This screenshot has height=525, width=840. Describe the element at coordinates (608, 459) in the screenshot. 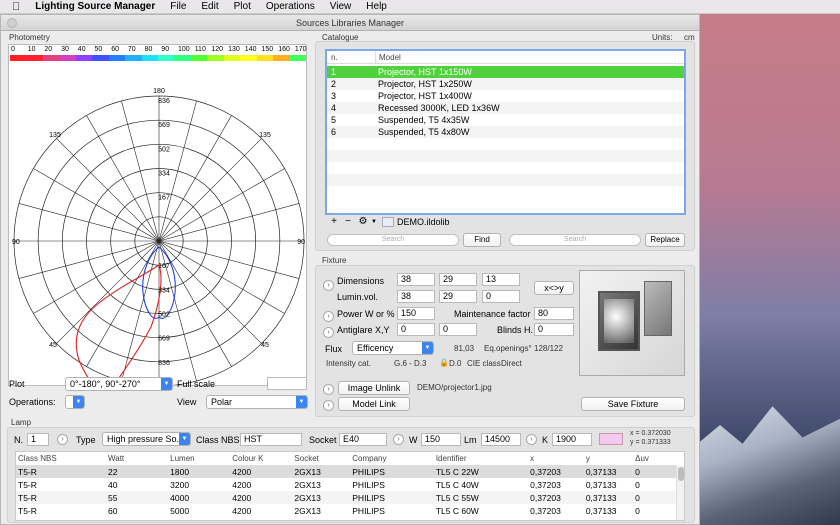

I see `lamp-col-header: y` at that location.